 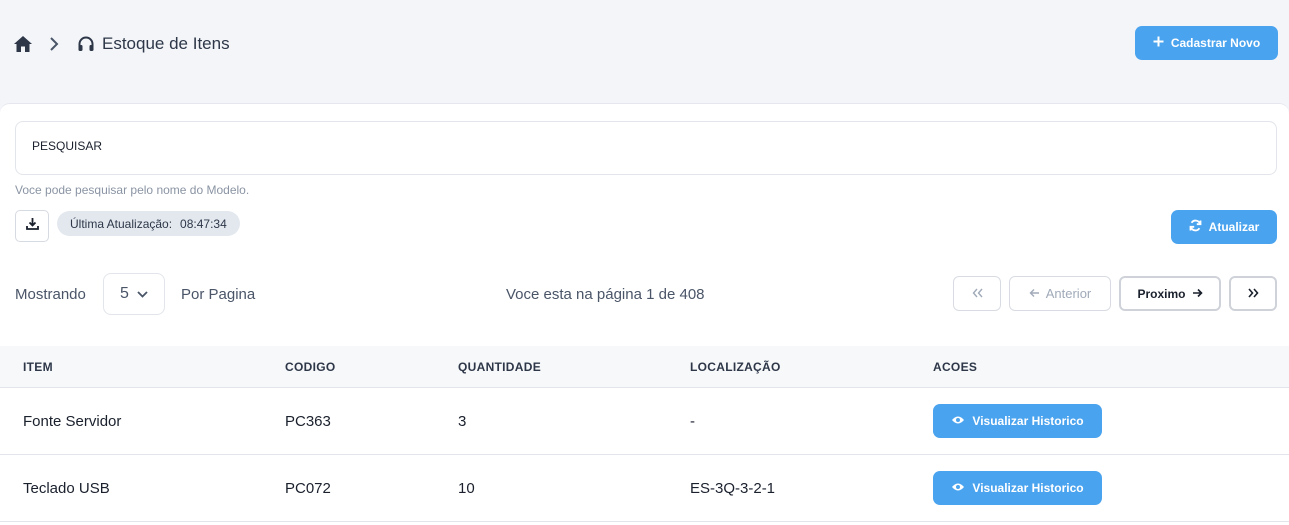 I want to click on cell-localizacao: -, so click(x=692, y=421).